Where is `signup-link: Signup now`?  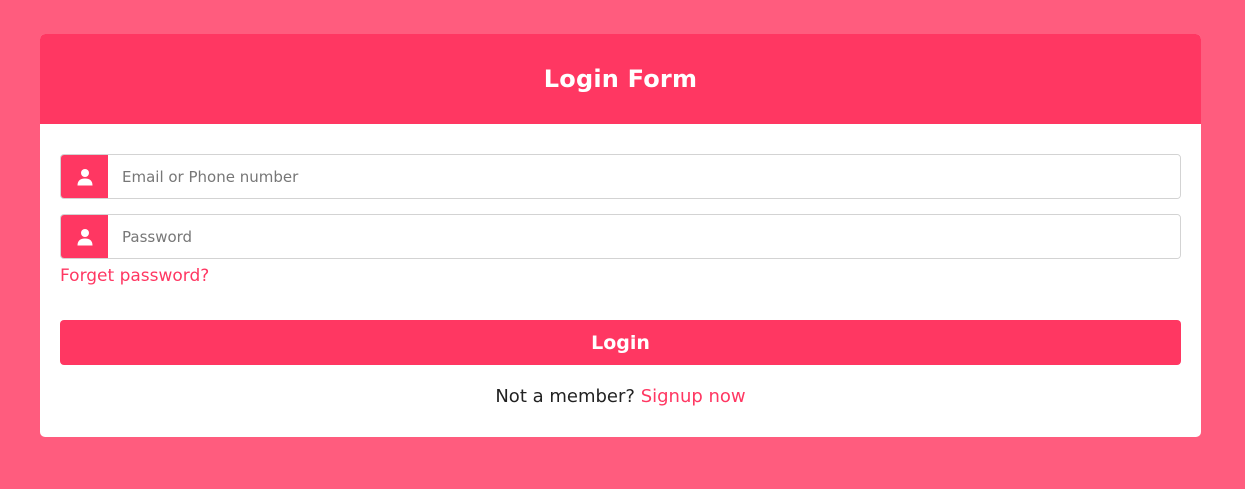 signup-link: Signup now is located at coordinates (693, 396).